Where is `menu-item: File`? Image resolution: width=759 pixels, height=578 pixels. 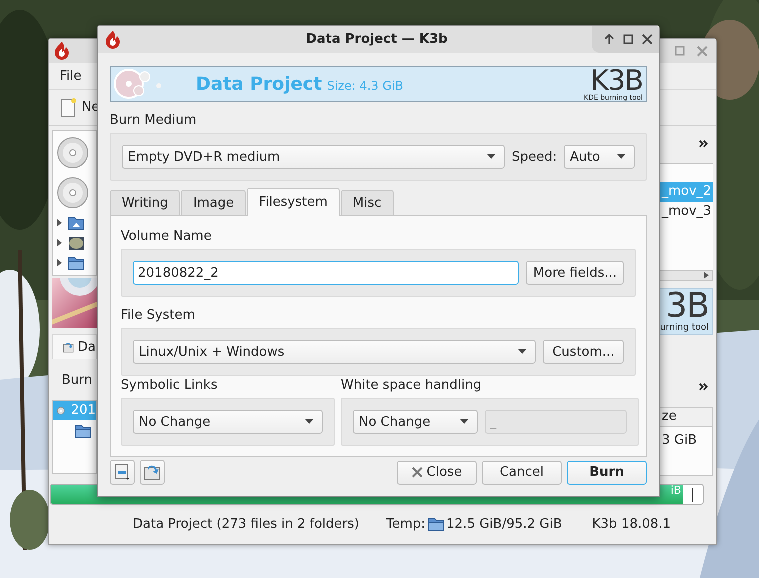 menu-item: File is located at coordinates (71, 76).